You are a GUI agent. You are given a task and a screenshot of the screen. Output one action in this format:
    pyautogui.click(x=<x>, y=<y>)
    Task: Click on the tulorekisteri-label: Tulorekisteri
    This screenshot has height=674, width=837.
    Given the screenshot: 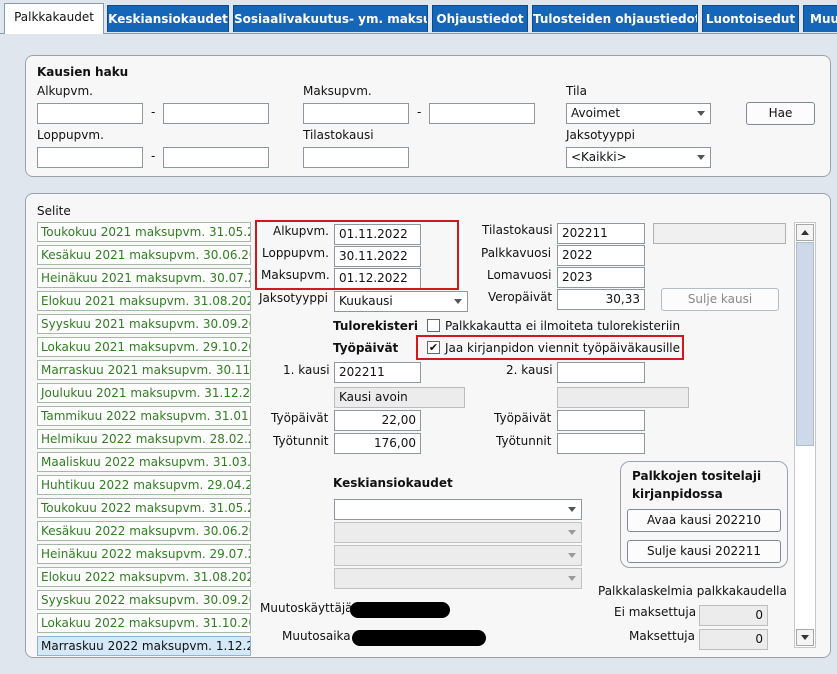 What is the action you would take?
    pyautogui.click(x=375, y=326)
    